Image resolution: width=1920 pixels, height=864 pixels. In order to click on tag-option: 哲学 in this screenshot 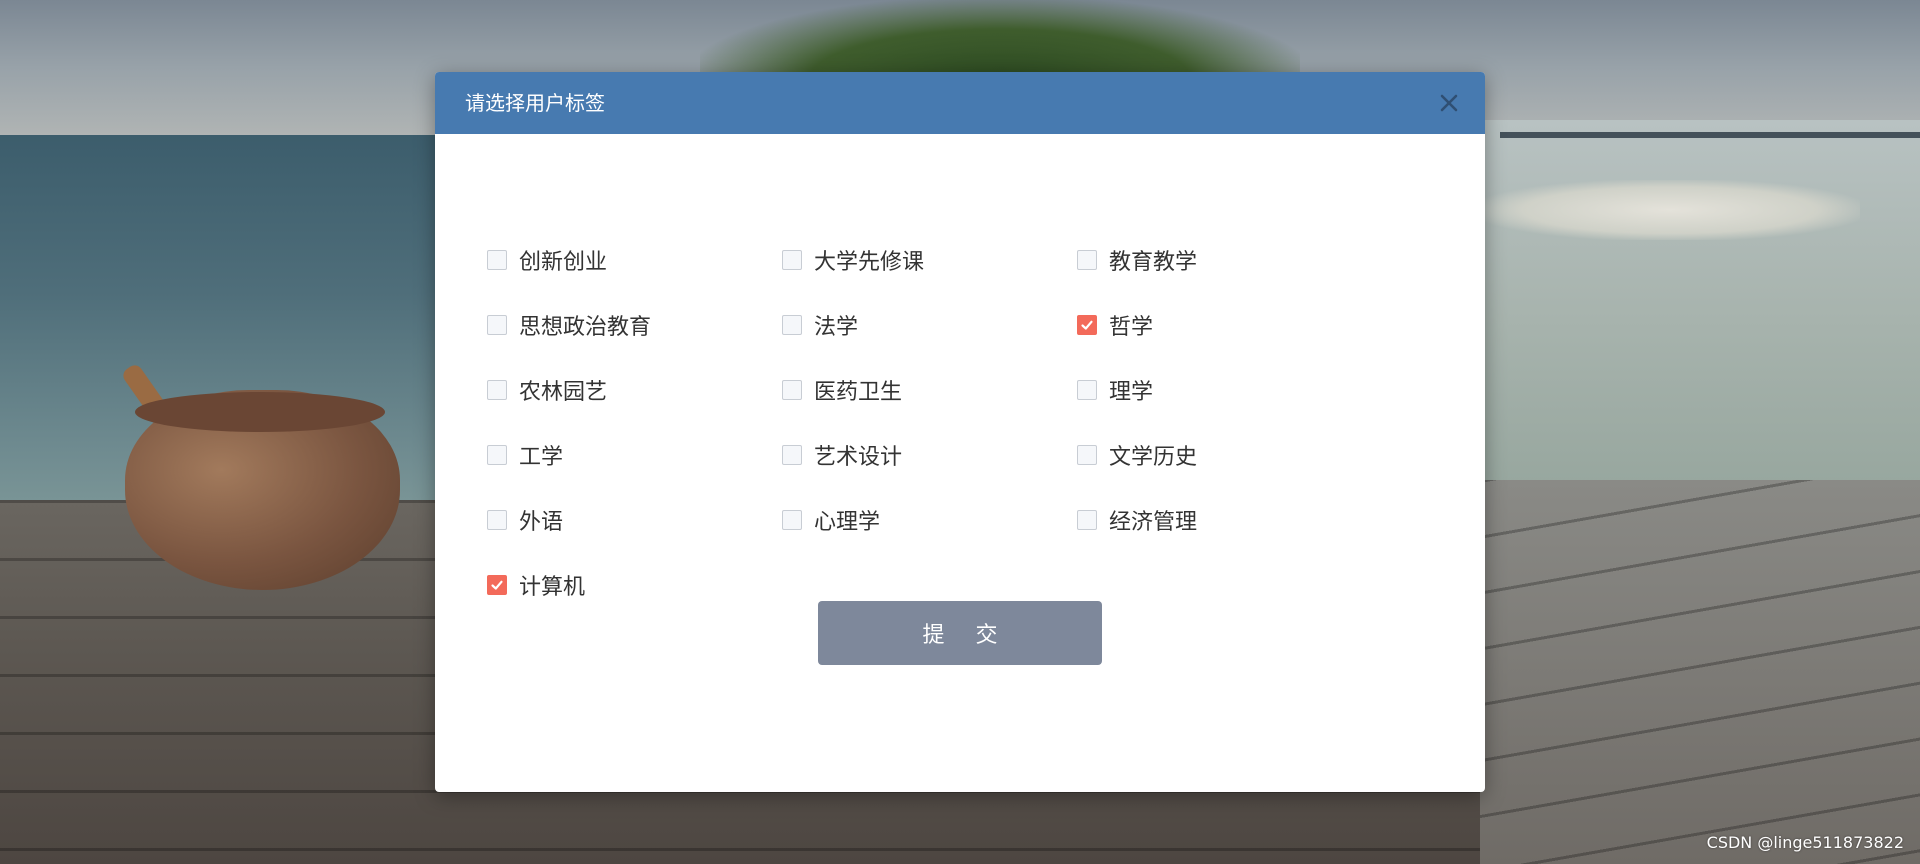, I will do `click(1115, 325)`.